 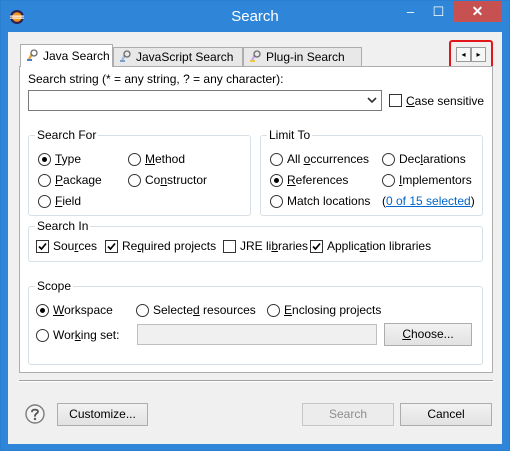 I want to click on scope-title: Scope, so click(x=54, y=286).